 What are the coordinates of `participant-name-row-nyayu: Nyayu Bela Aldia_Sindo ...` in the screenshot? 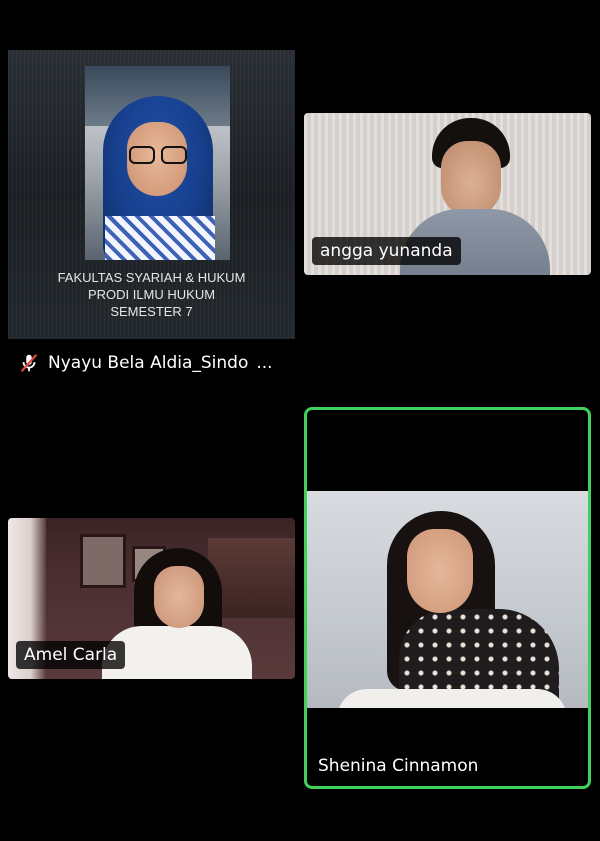 It's located at (145, 363).